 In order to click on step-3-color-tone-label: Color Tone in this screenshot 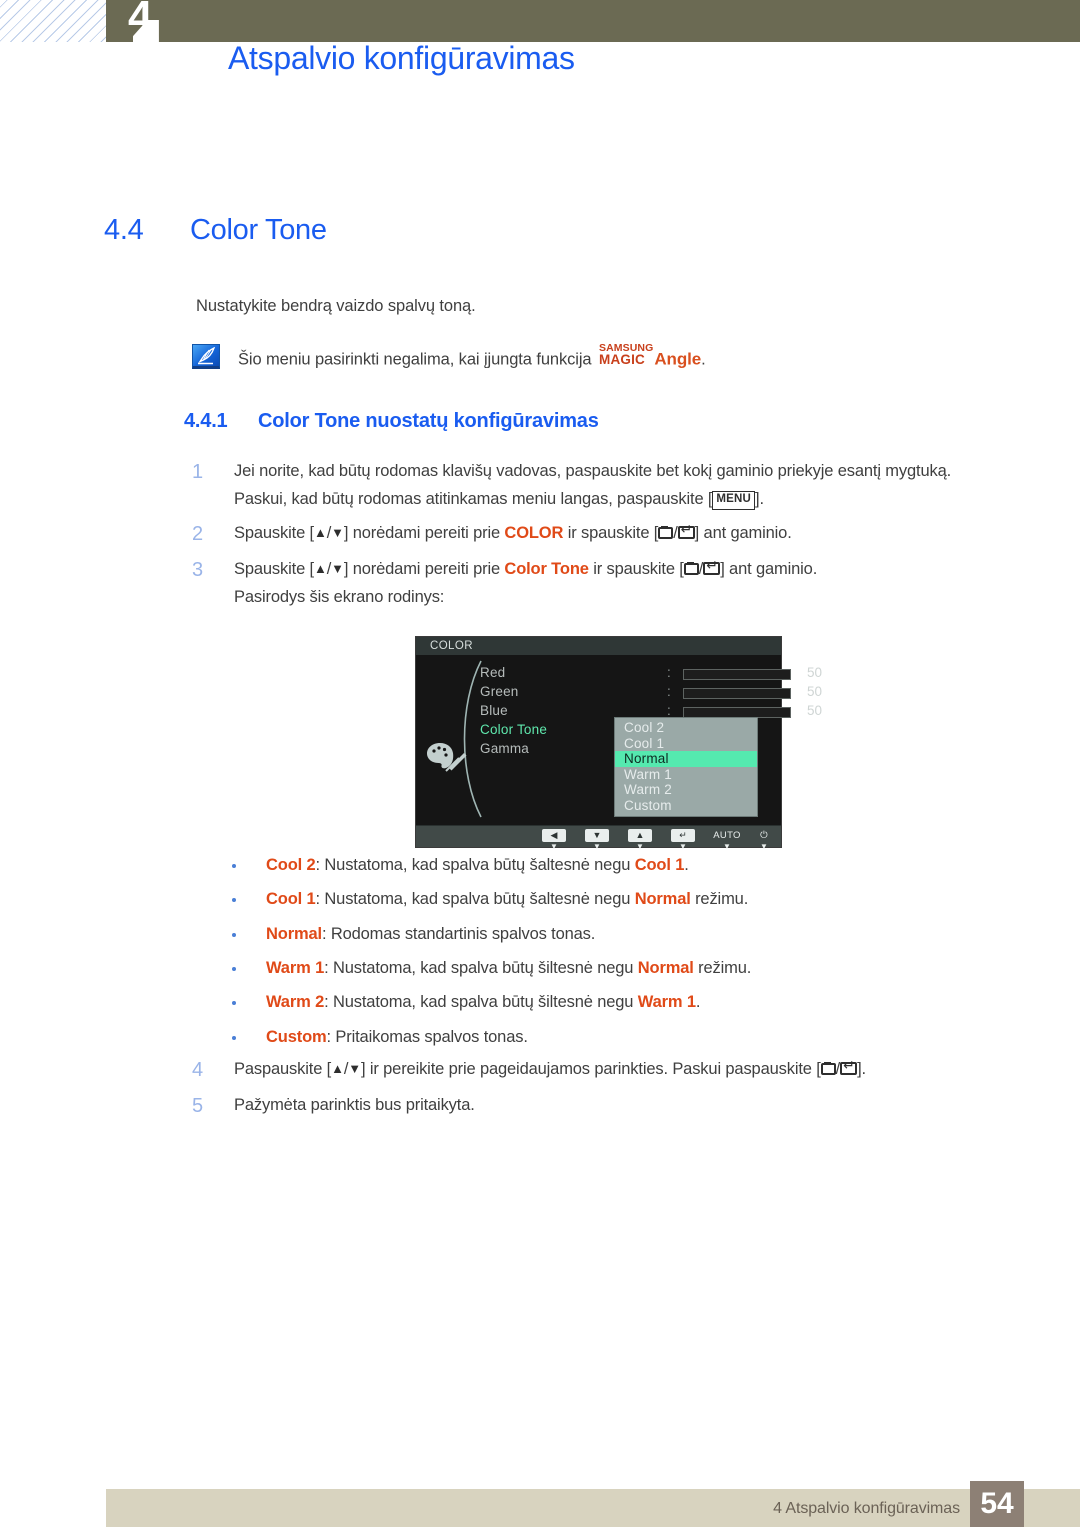, I will do `click(546, 569)`.